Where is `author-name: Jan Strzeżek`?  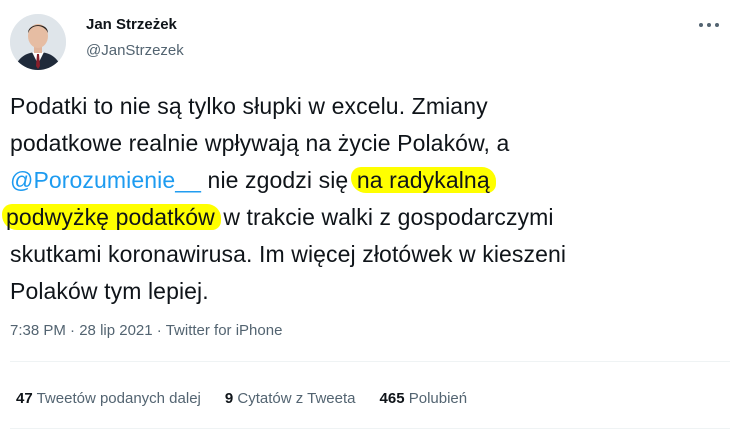
author-name: Jan Strzeżek is located at coordinates (131, 24).